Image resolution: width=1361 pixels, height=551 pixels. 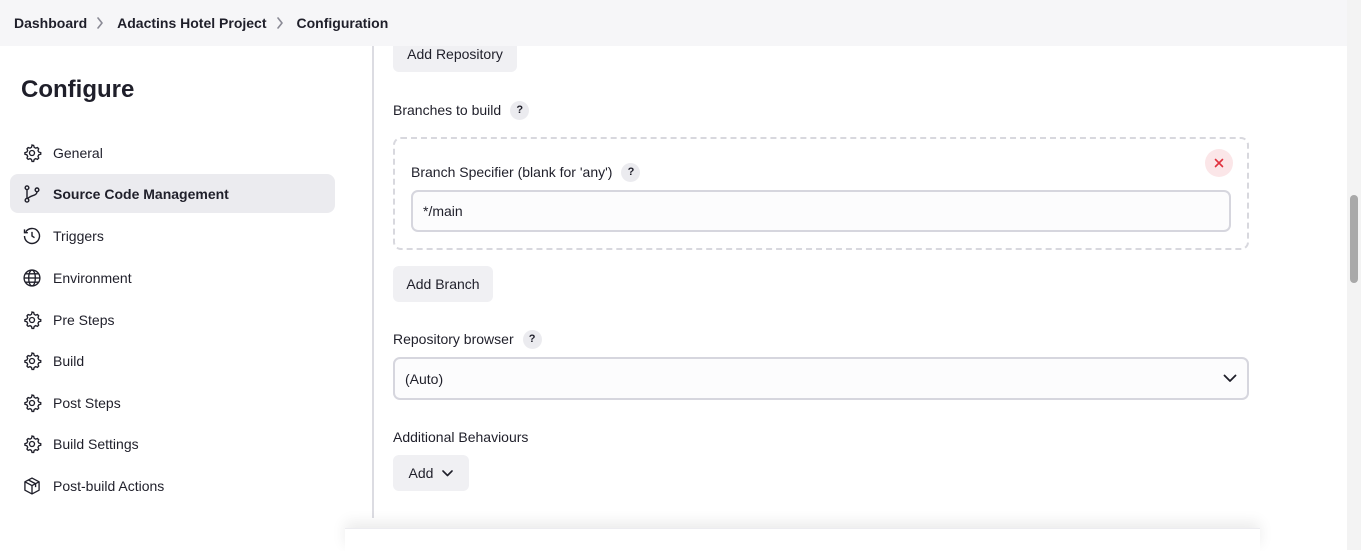 I want to click on sidebar-item-post-build-actions: Post-build Actions, so click(x=172, y=485).